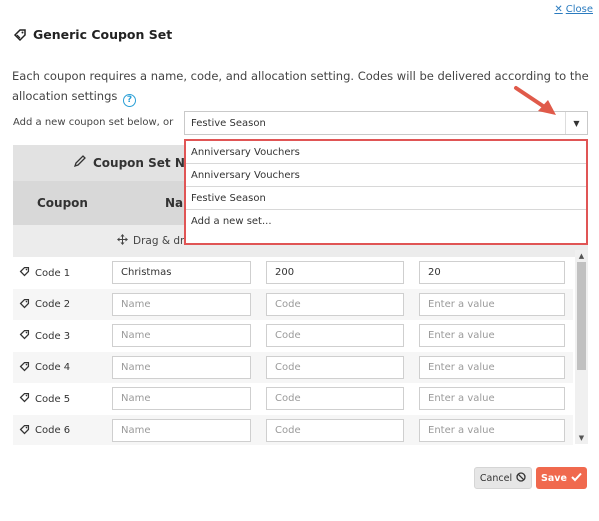  Describe the element at coordinates (579, 9) in the screenshot. I see `close-label: Close` at that location.